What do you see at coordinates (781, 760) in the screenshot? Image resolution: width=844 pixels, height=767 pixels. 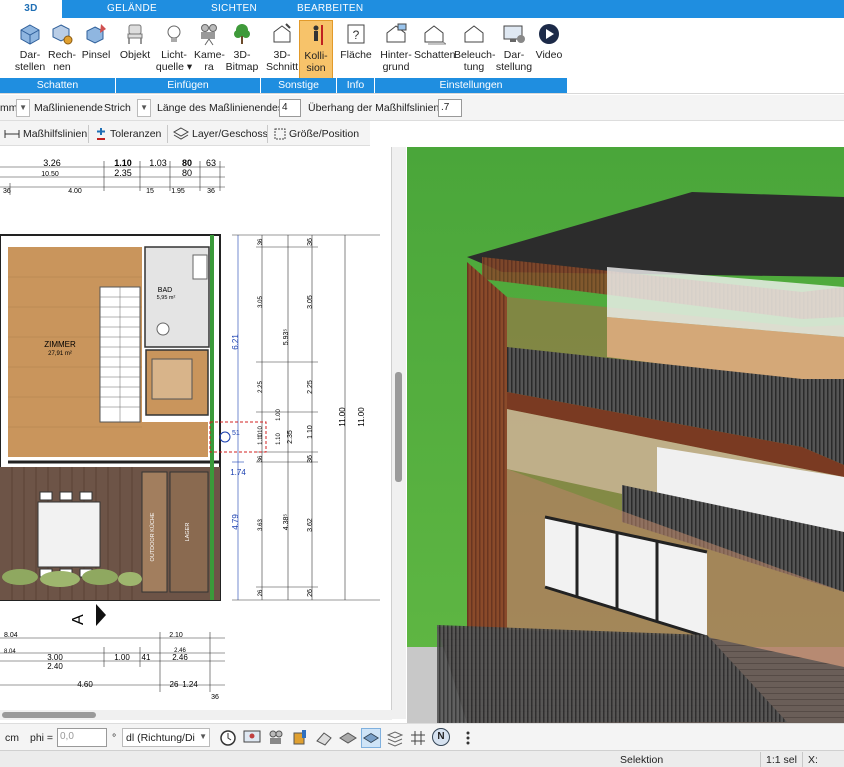 I see `status-scale: 1:1 sel` at bounding box center [781, 760].